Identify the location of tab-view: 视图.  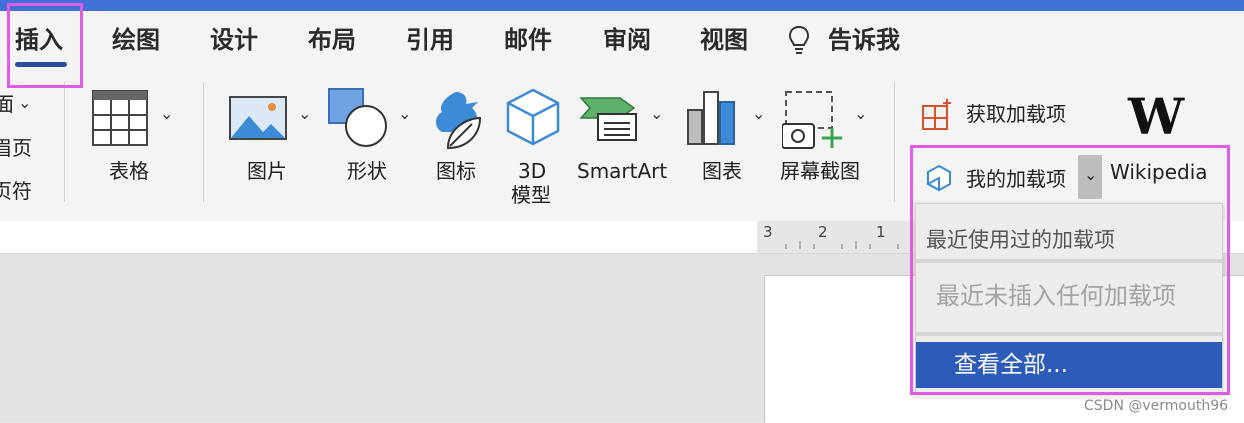
(724, 40).